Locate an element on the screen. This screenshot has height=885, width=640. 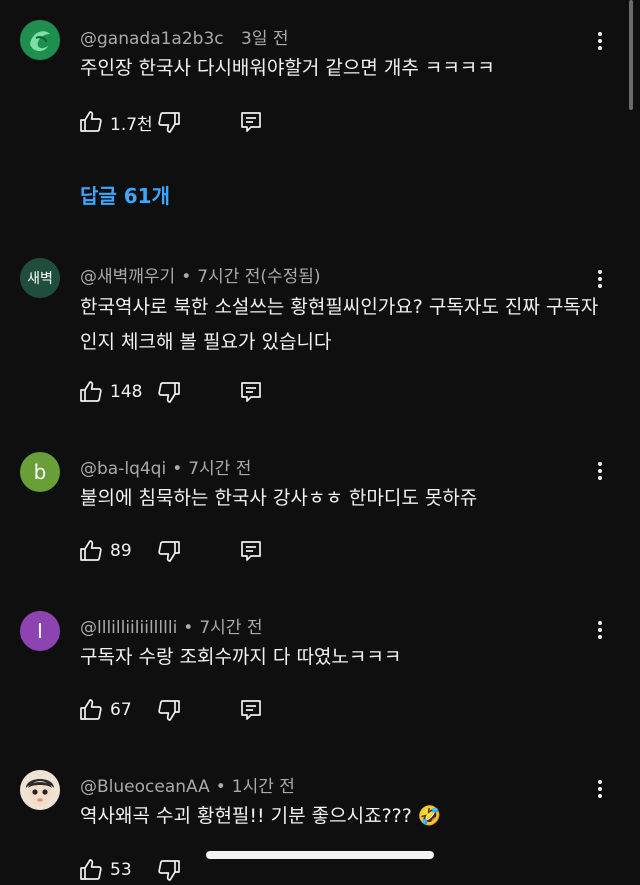
comment-meta: @ba-lq4qi • 7시간 전 is located at coordinates (165, 466).